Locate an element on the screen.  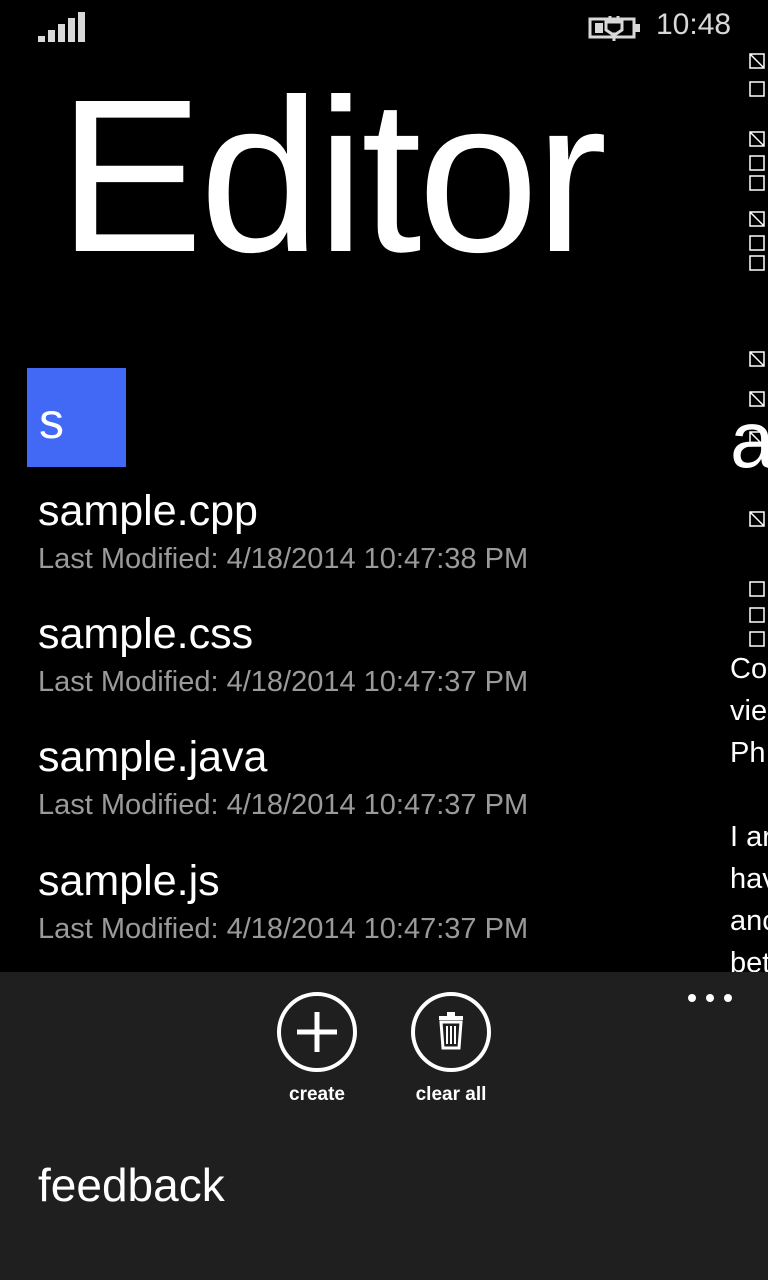
next-section-text: Co vie Ph I ar hav anc bet is located at coordinates (749, 812).